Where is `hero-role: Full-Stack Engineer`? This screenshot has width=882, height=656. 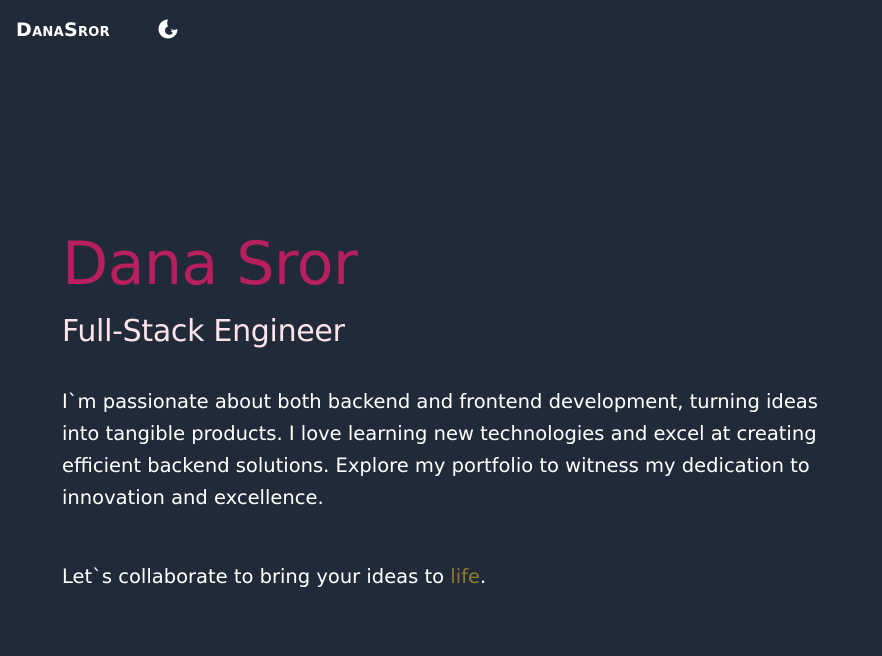 hero-role: Full-Stack Engineer is located at coordinates (203, 331).